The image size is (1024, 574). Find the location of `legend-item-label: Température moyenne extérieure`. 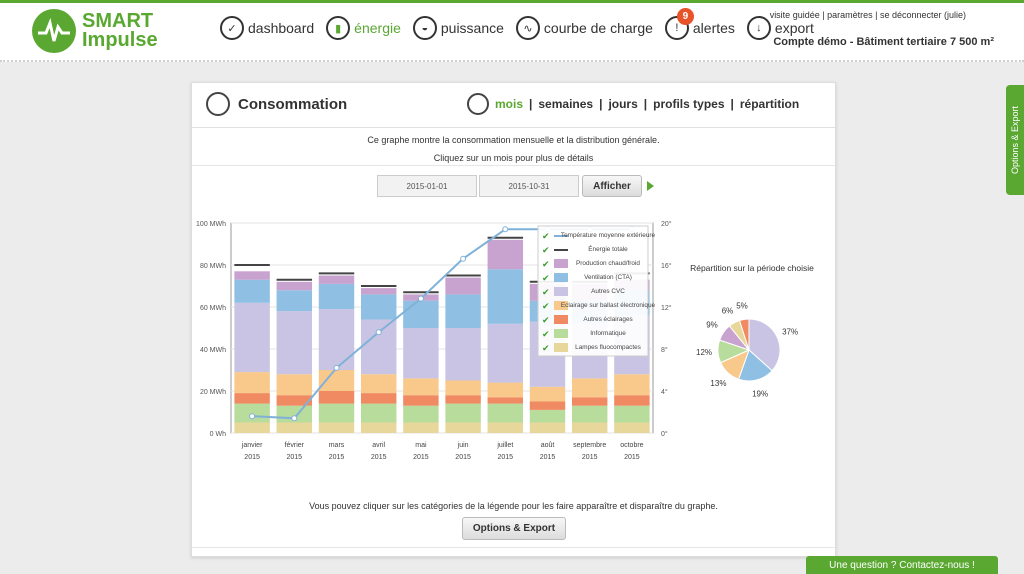

legend-item-label: Température moyenne extérieure is located at coordinates (608, 235).